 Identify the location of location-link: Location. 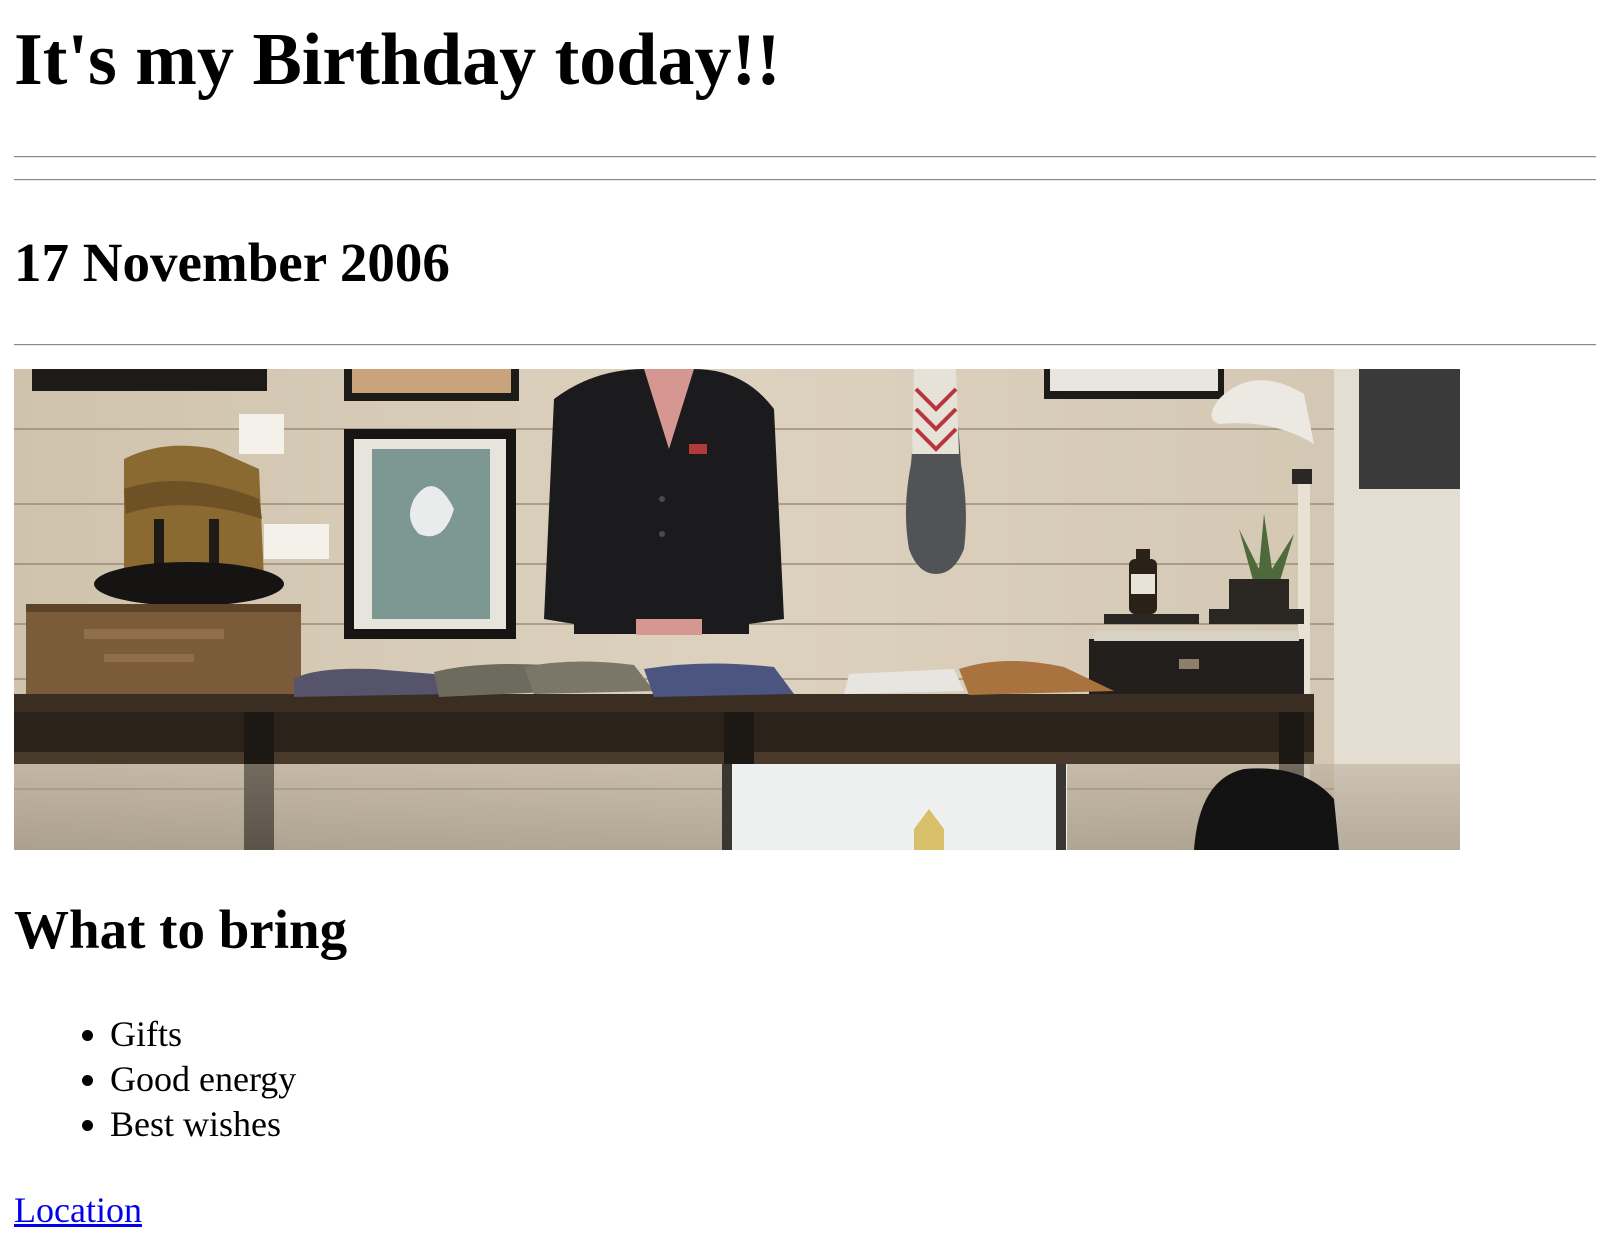
(78, 1210).